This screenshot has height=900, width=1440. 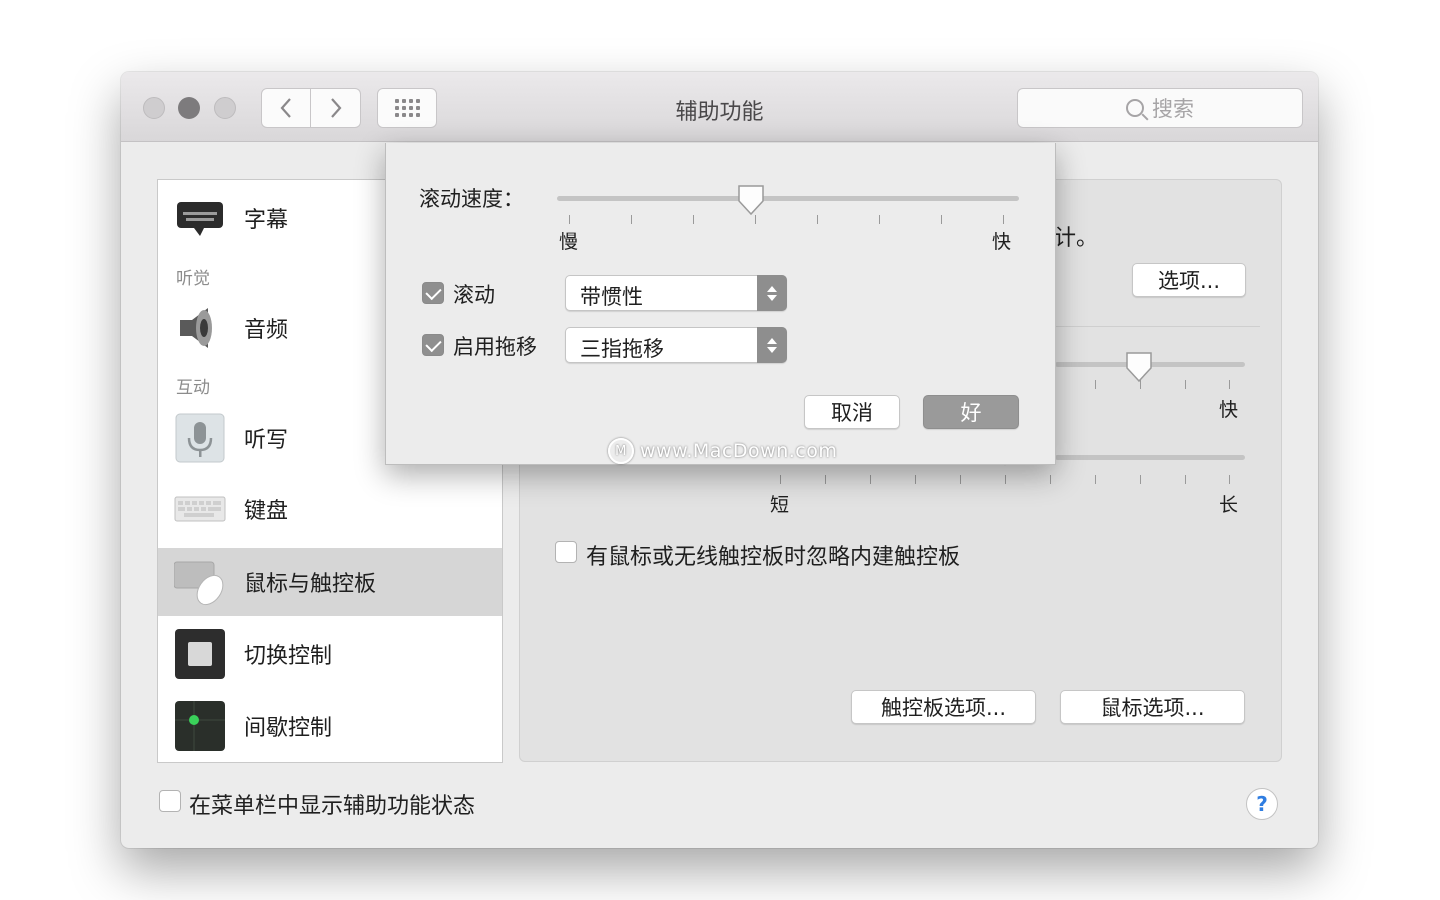 What do you see at coordinates (852, 412) in the screenshot?
I see `cancel-button: 取消` at bounding box center [852, 412].